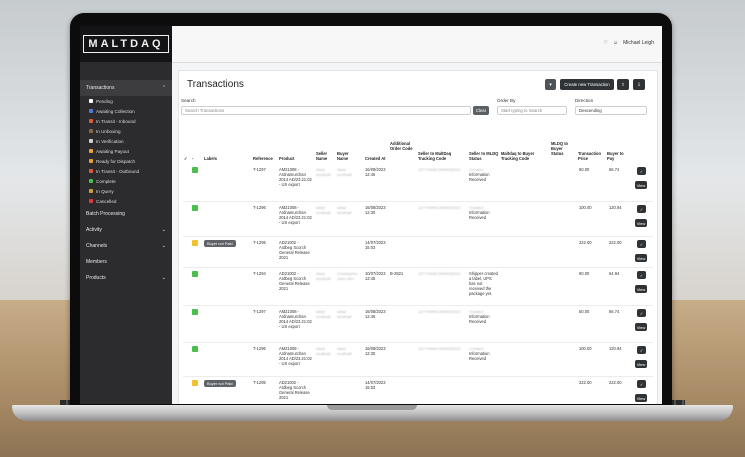 This screenshot has height=457, width=745. I want to click on sidebar-subitem: In Transit - Outbound, so click(126, 171).